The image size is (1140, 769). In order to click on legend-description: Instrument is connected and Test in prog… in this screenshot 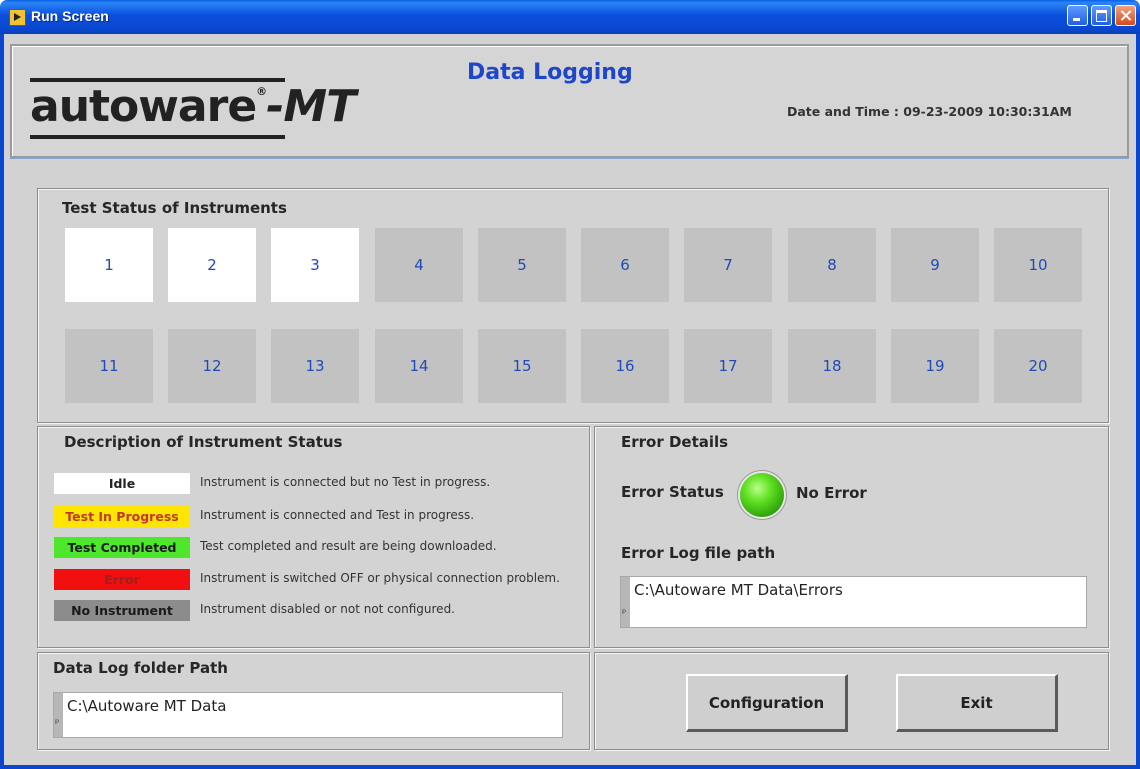, I will do `click(337, 515)`.